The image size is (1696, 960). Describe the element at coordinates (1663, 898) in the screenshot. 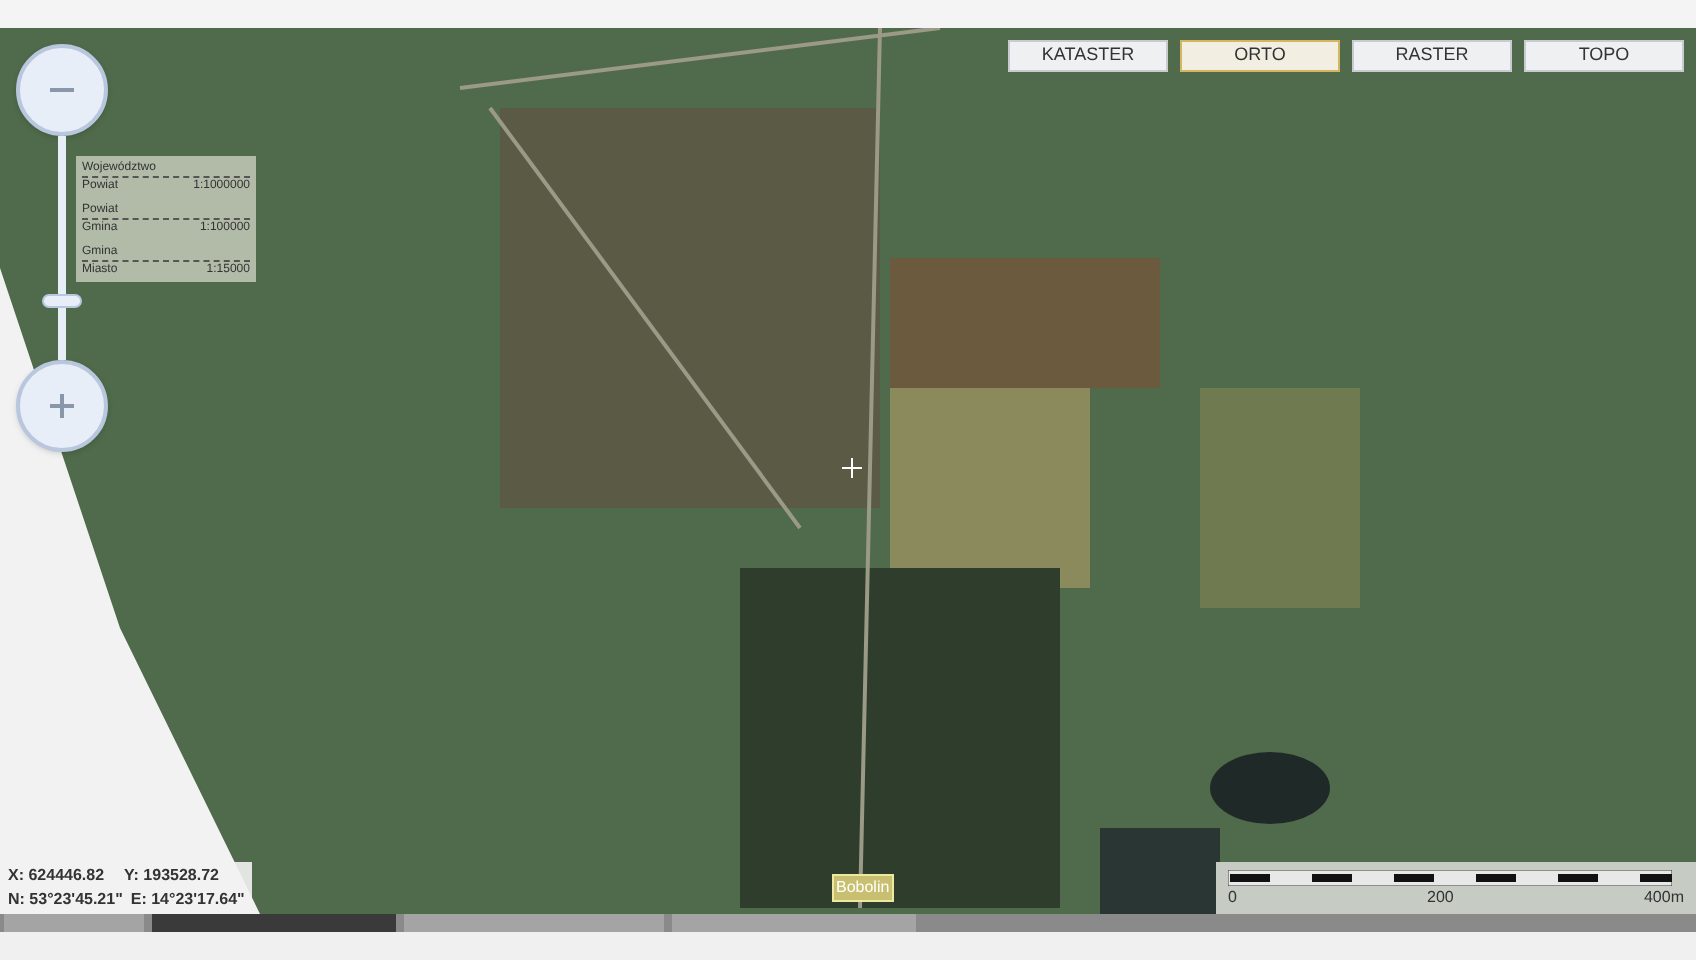

I see `scale-tick-label: 400m` at that location.